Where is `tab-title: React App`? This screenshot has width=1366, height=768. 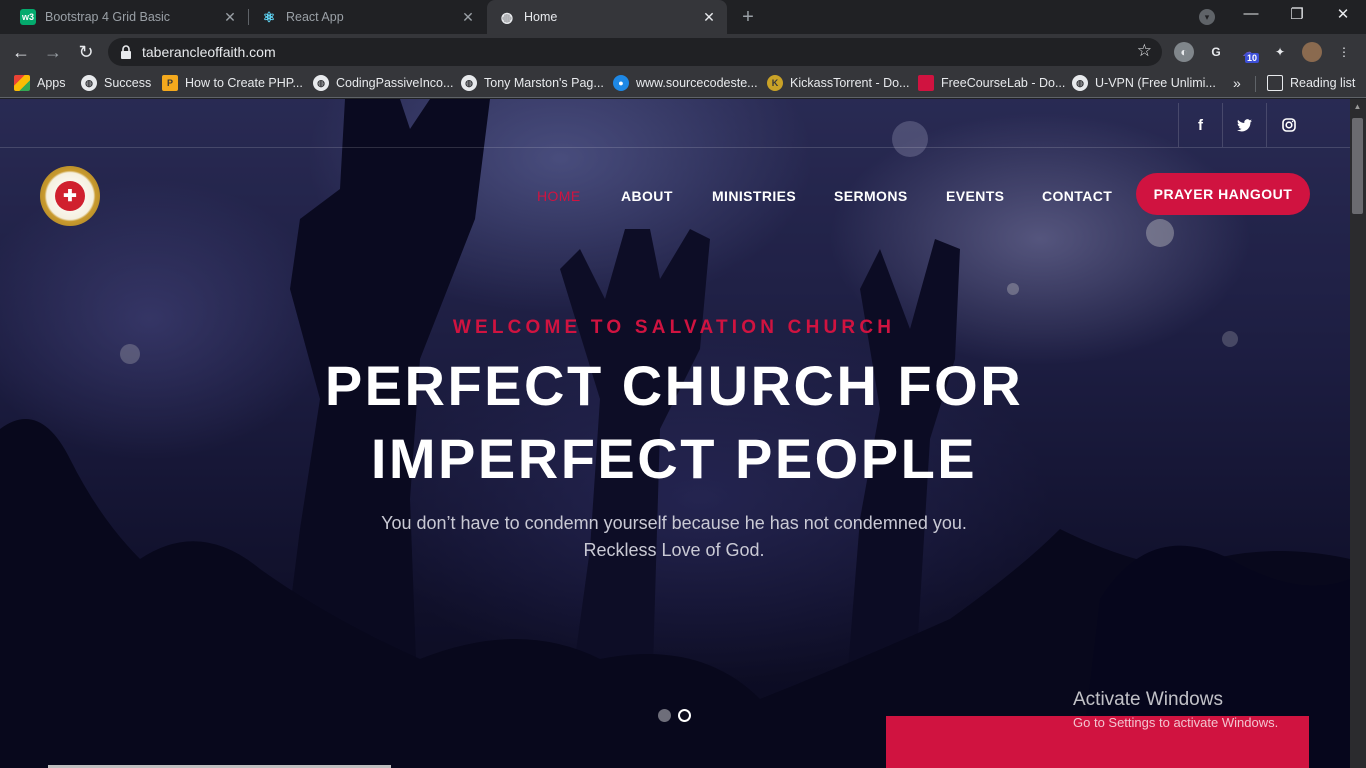
tab-title: React App is located at coordinates (315, 17).